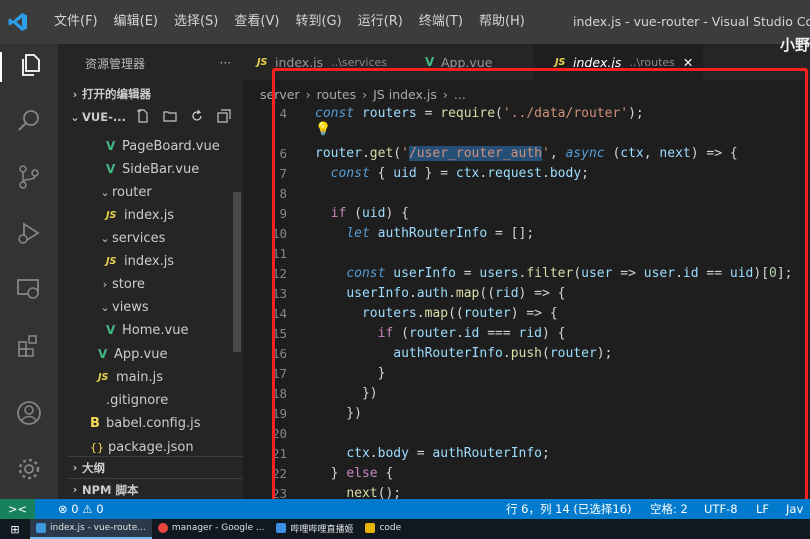  What do you see at coordinates (468, 62) in the screenshot?
I see `tab-app-vue: V App.vue` at bounding box center [468, 62].